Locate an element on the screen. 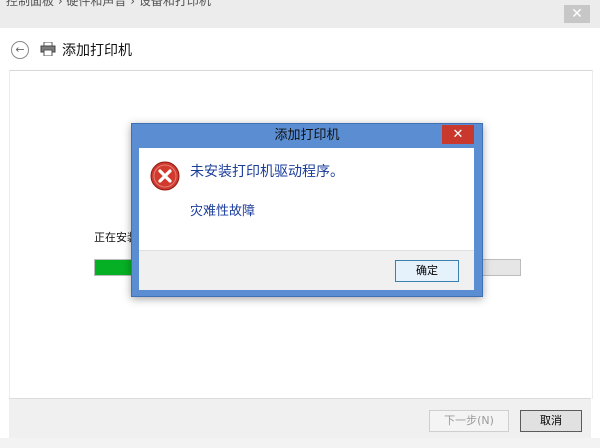 This screenshot has height=448, width=600. window-titlebar: 控制面板 › 硬件和声音 › 设备和打印机 ✕ is located at coordinates (300, 14).